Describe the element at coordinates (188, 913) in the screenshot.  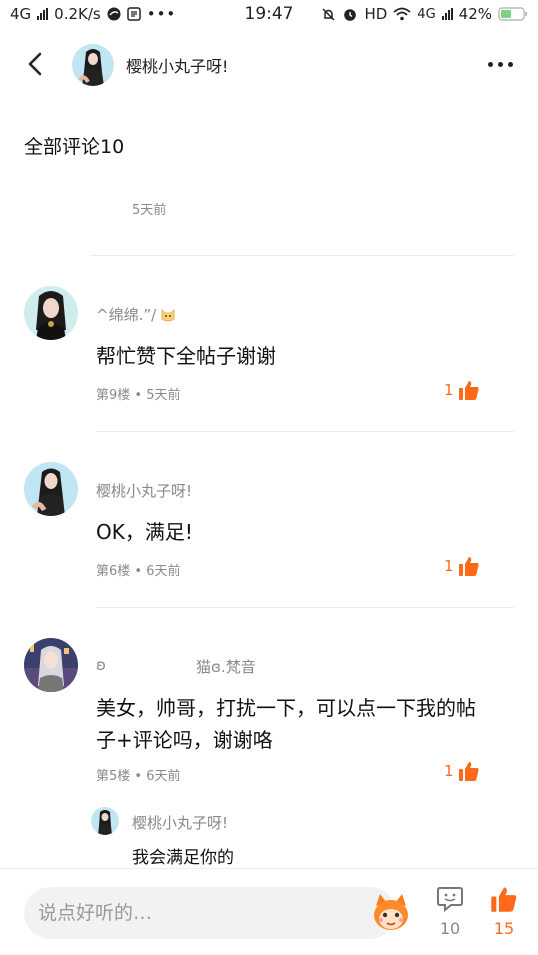
I see `comment-input` at that location.